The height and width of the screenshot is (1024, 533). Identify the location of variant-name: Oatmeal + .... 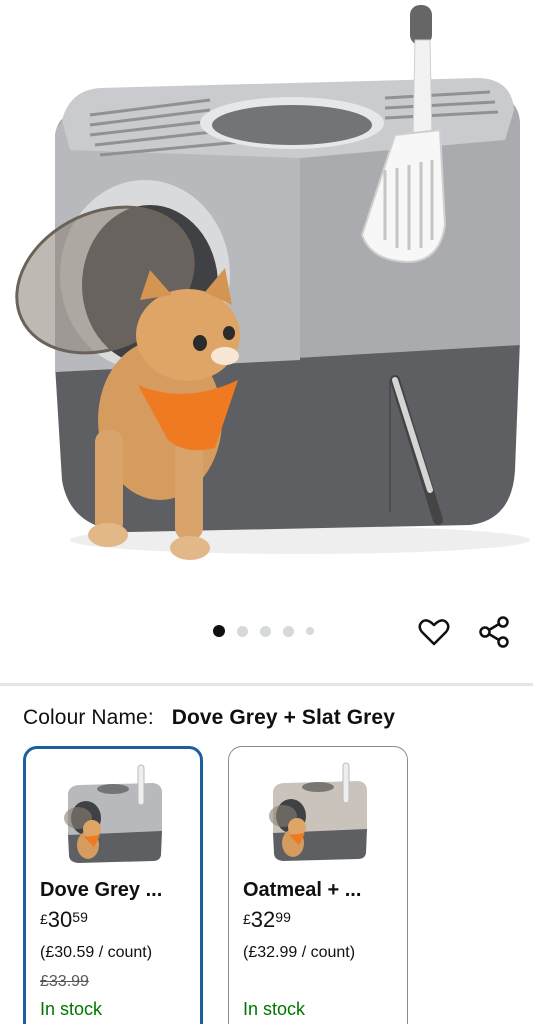
(302, 890).